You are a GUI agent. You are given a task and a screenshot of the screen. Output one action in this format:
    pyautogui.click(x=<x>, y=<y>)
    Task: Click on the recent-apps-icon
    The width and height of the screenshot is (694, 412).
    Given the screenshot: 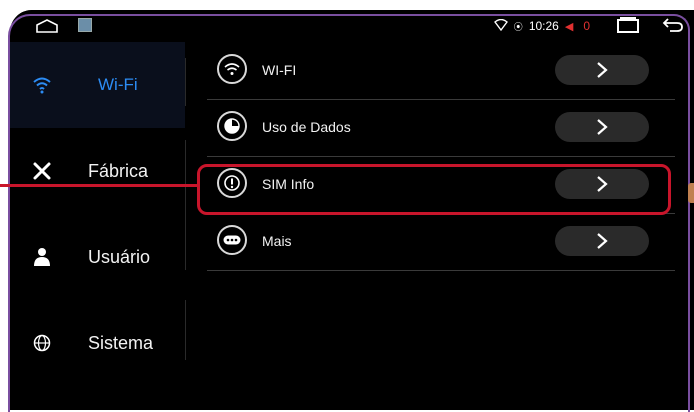 What is the action you would take?
    pyautogui.click(x=628, y=26)
    